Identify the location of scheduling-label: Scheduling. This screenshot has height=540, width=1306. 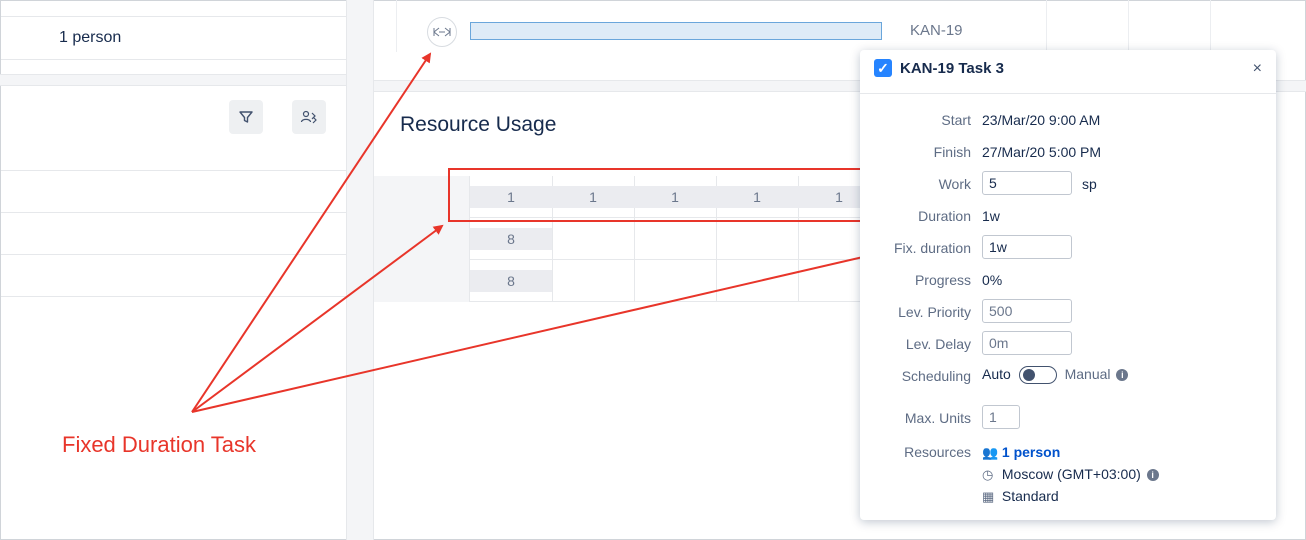
(936, 376).